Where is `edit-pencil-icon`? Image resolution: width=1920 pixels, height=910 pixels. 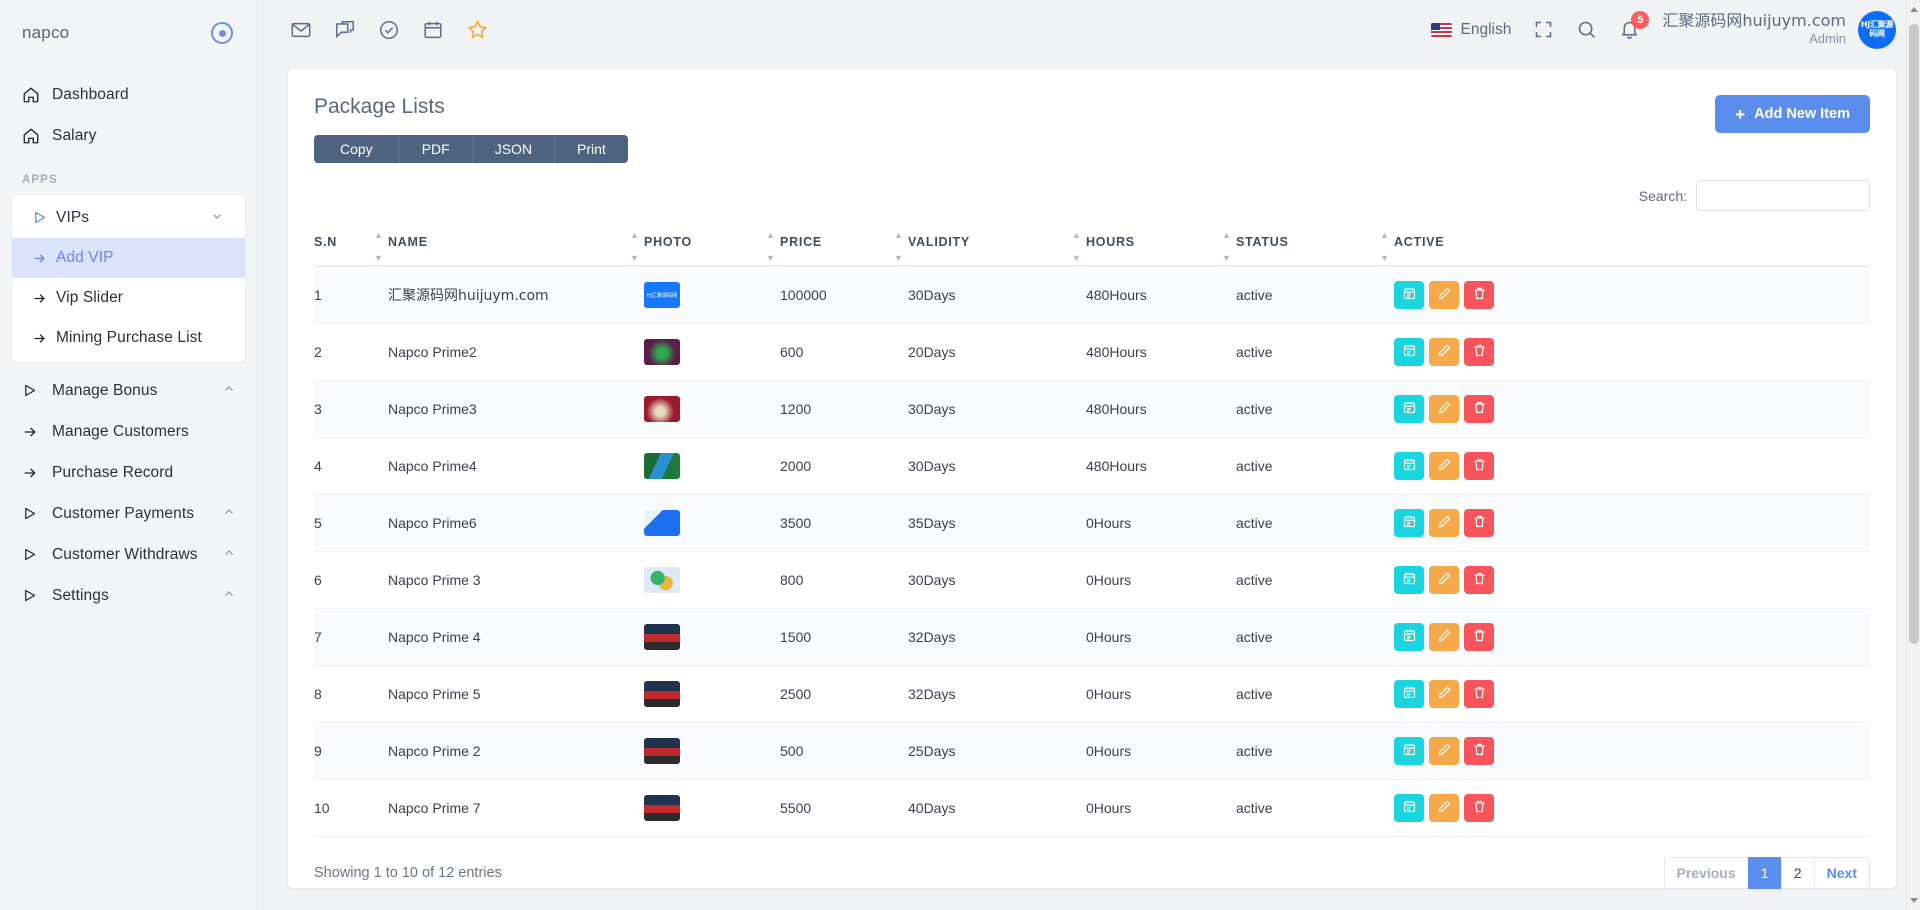
edit-pencil-icon is located at coordinates (1444, 808).